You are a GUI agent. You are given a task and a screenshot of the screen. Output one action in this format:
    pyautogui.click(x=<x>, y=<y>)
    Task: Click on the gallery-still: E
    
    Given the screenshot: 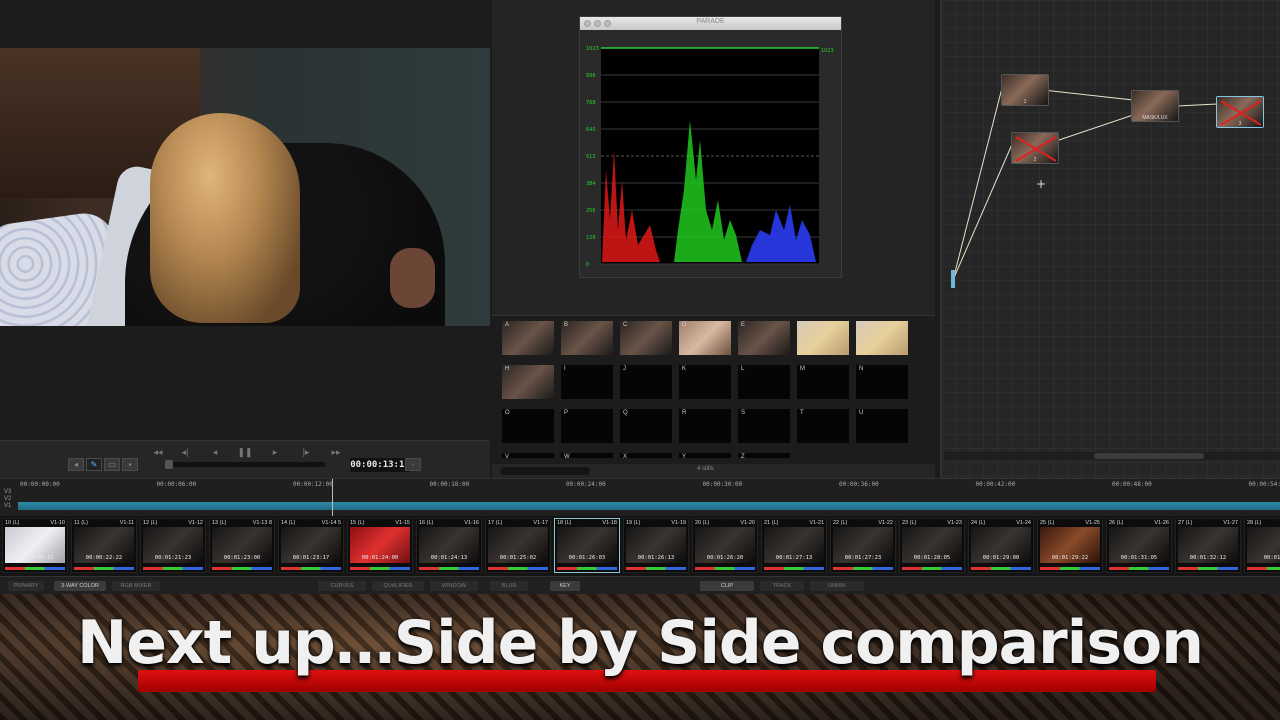 What is the action you would take?
    pyautogui.click(x=764, y=338)
    